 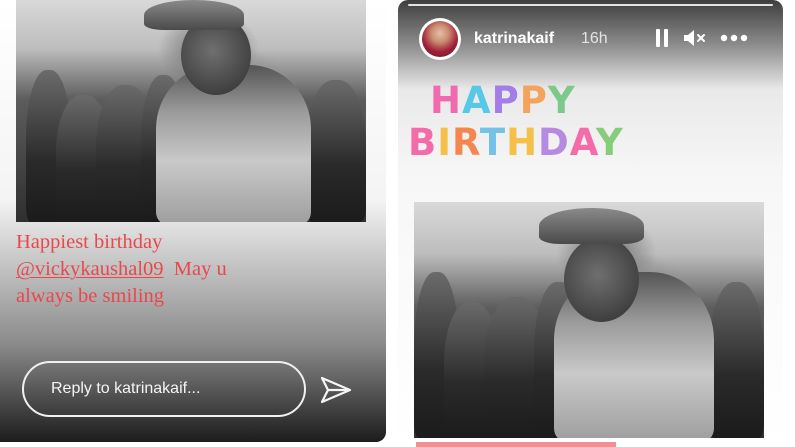 What do you see at coordinates (446, 100) in the screenshot?
I see `happy-letter: H` at bounding box center [446, 100].